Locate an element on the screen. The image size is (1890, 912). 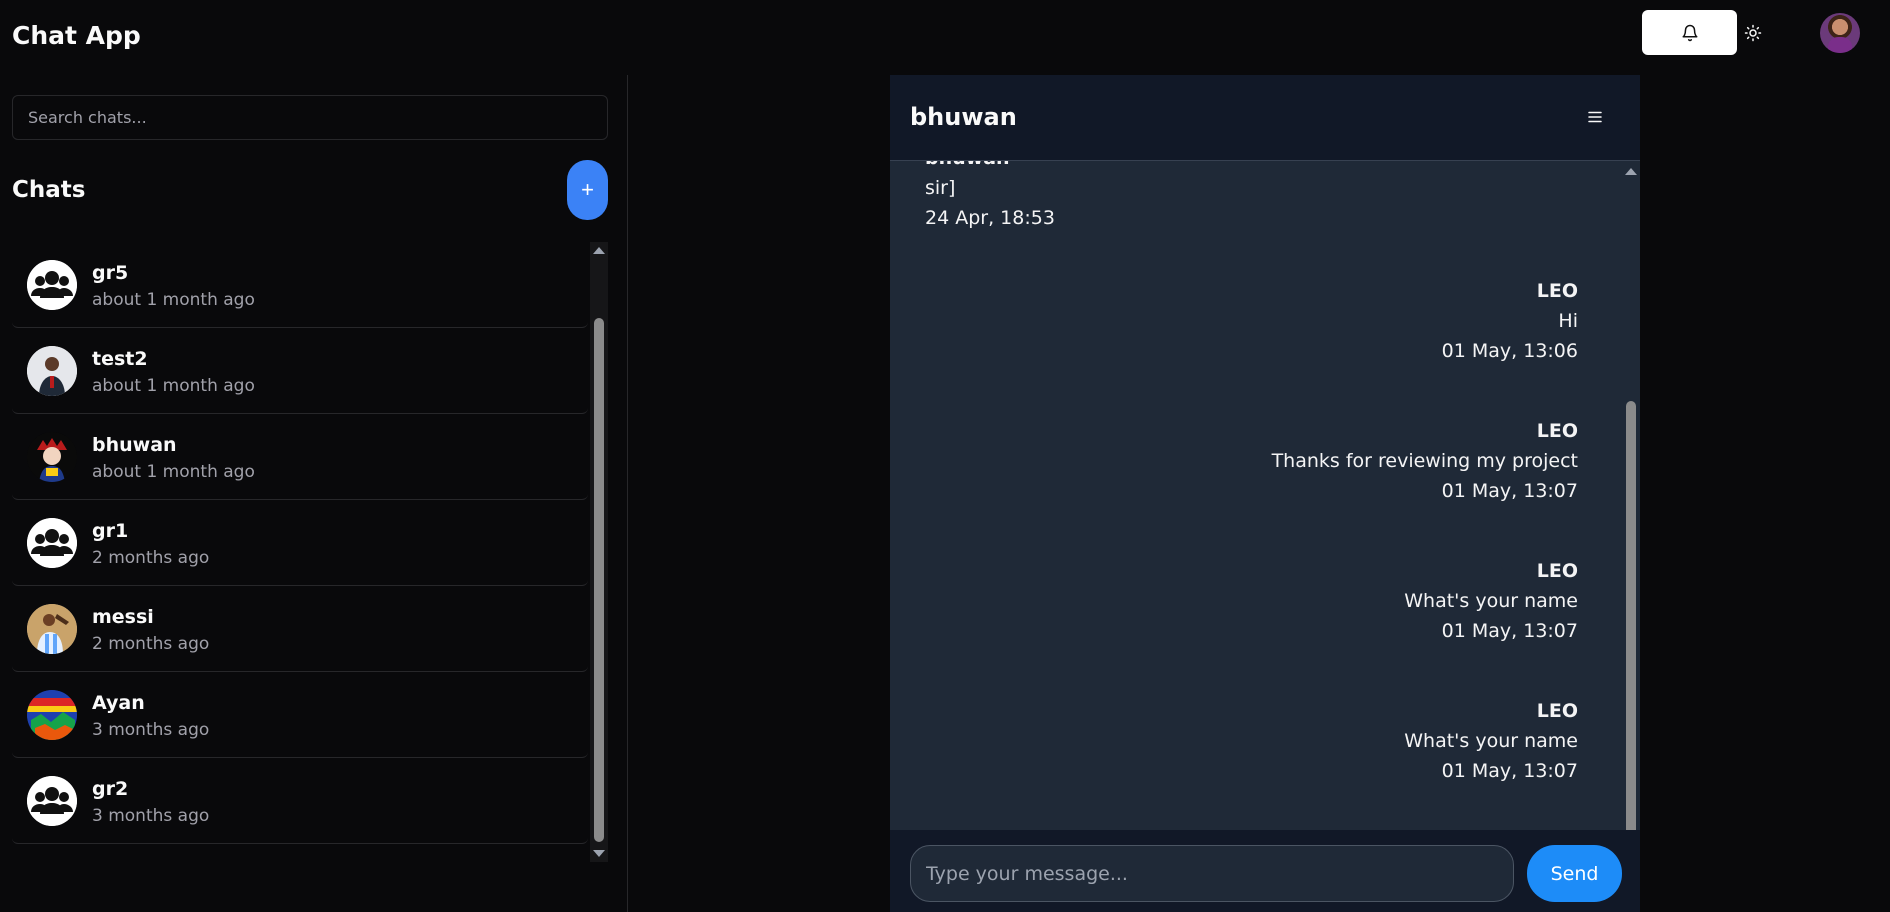
message-composer: Send is located at coordinates (1265, 871).